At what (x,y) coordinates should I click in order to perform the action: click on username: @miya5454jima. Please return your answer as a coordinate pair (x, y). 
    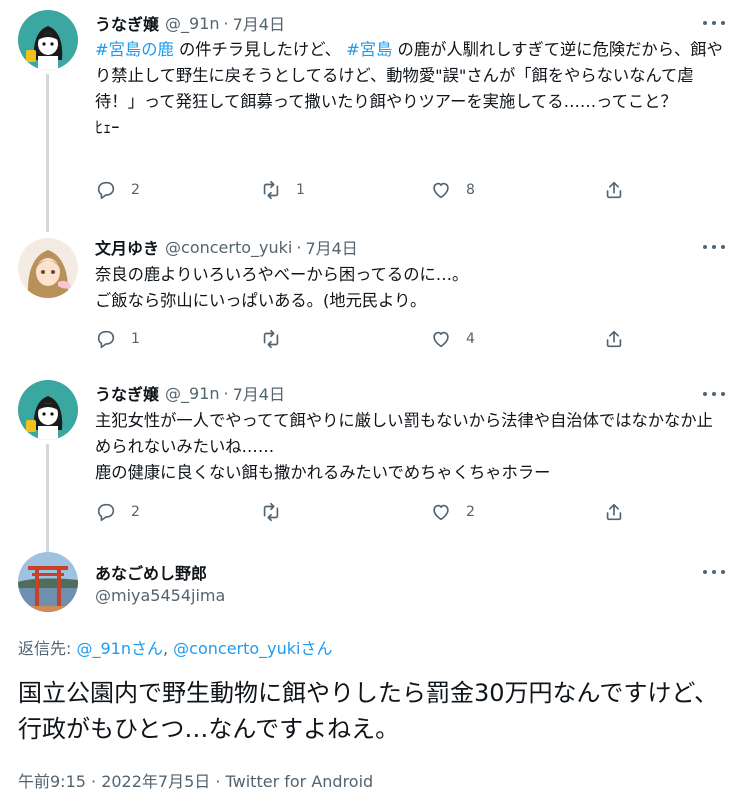
    Looking at the image, I should click on (160, 595).